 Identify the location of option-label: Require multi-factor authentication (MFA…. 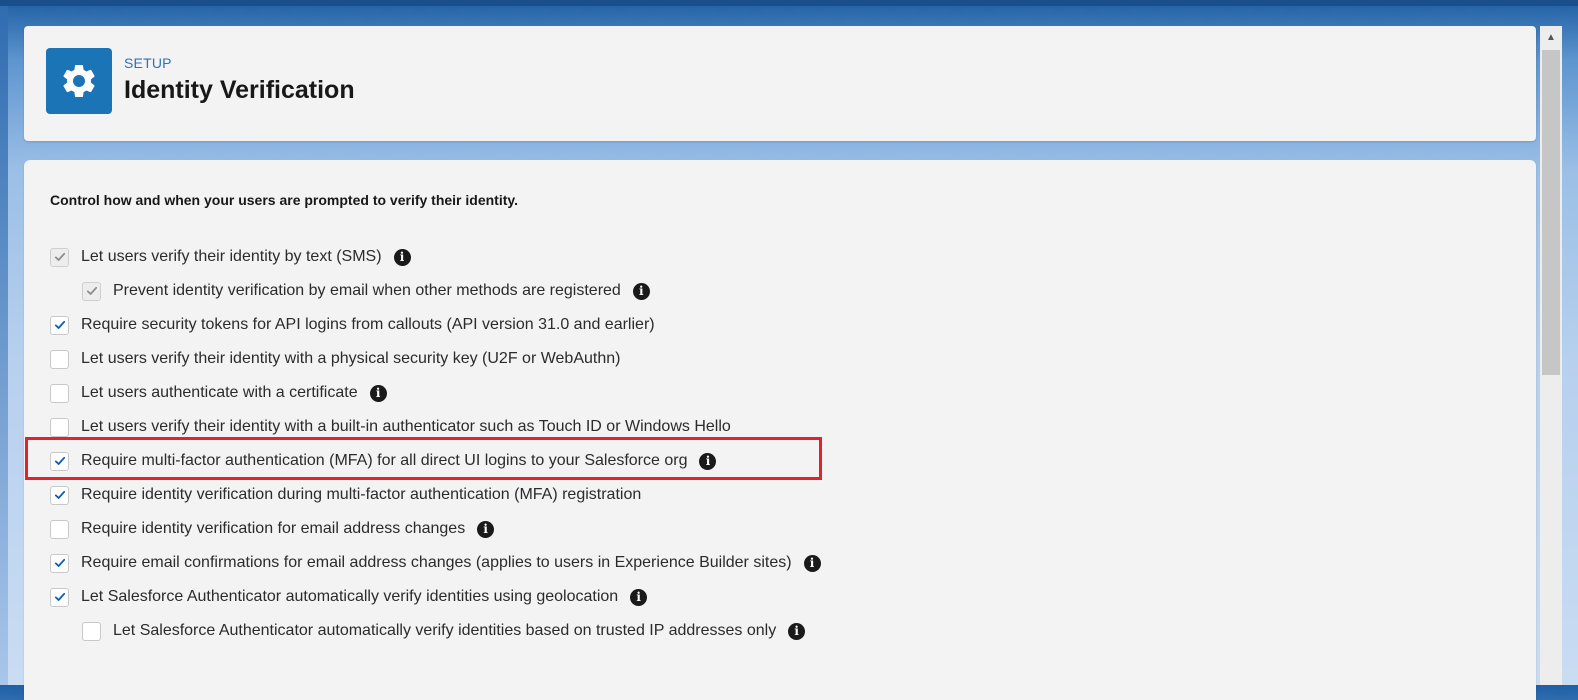
(384, 461).